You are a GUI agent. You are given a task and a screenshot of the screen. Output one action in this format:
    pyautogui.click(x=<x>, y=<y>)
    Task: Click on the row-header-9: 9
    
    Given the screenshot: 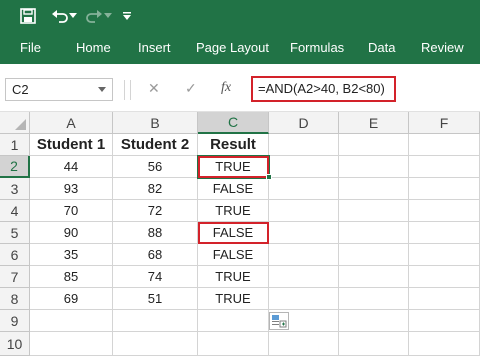 What is the action you would take?
    pyautogui.click(x=15, y=321)
    